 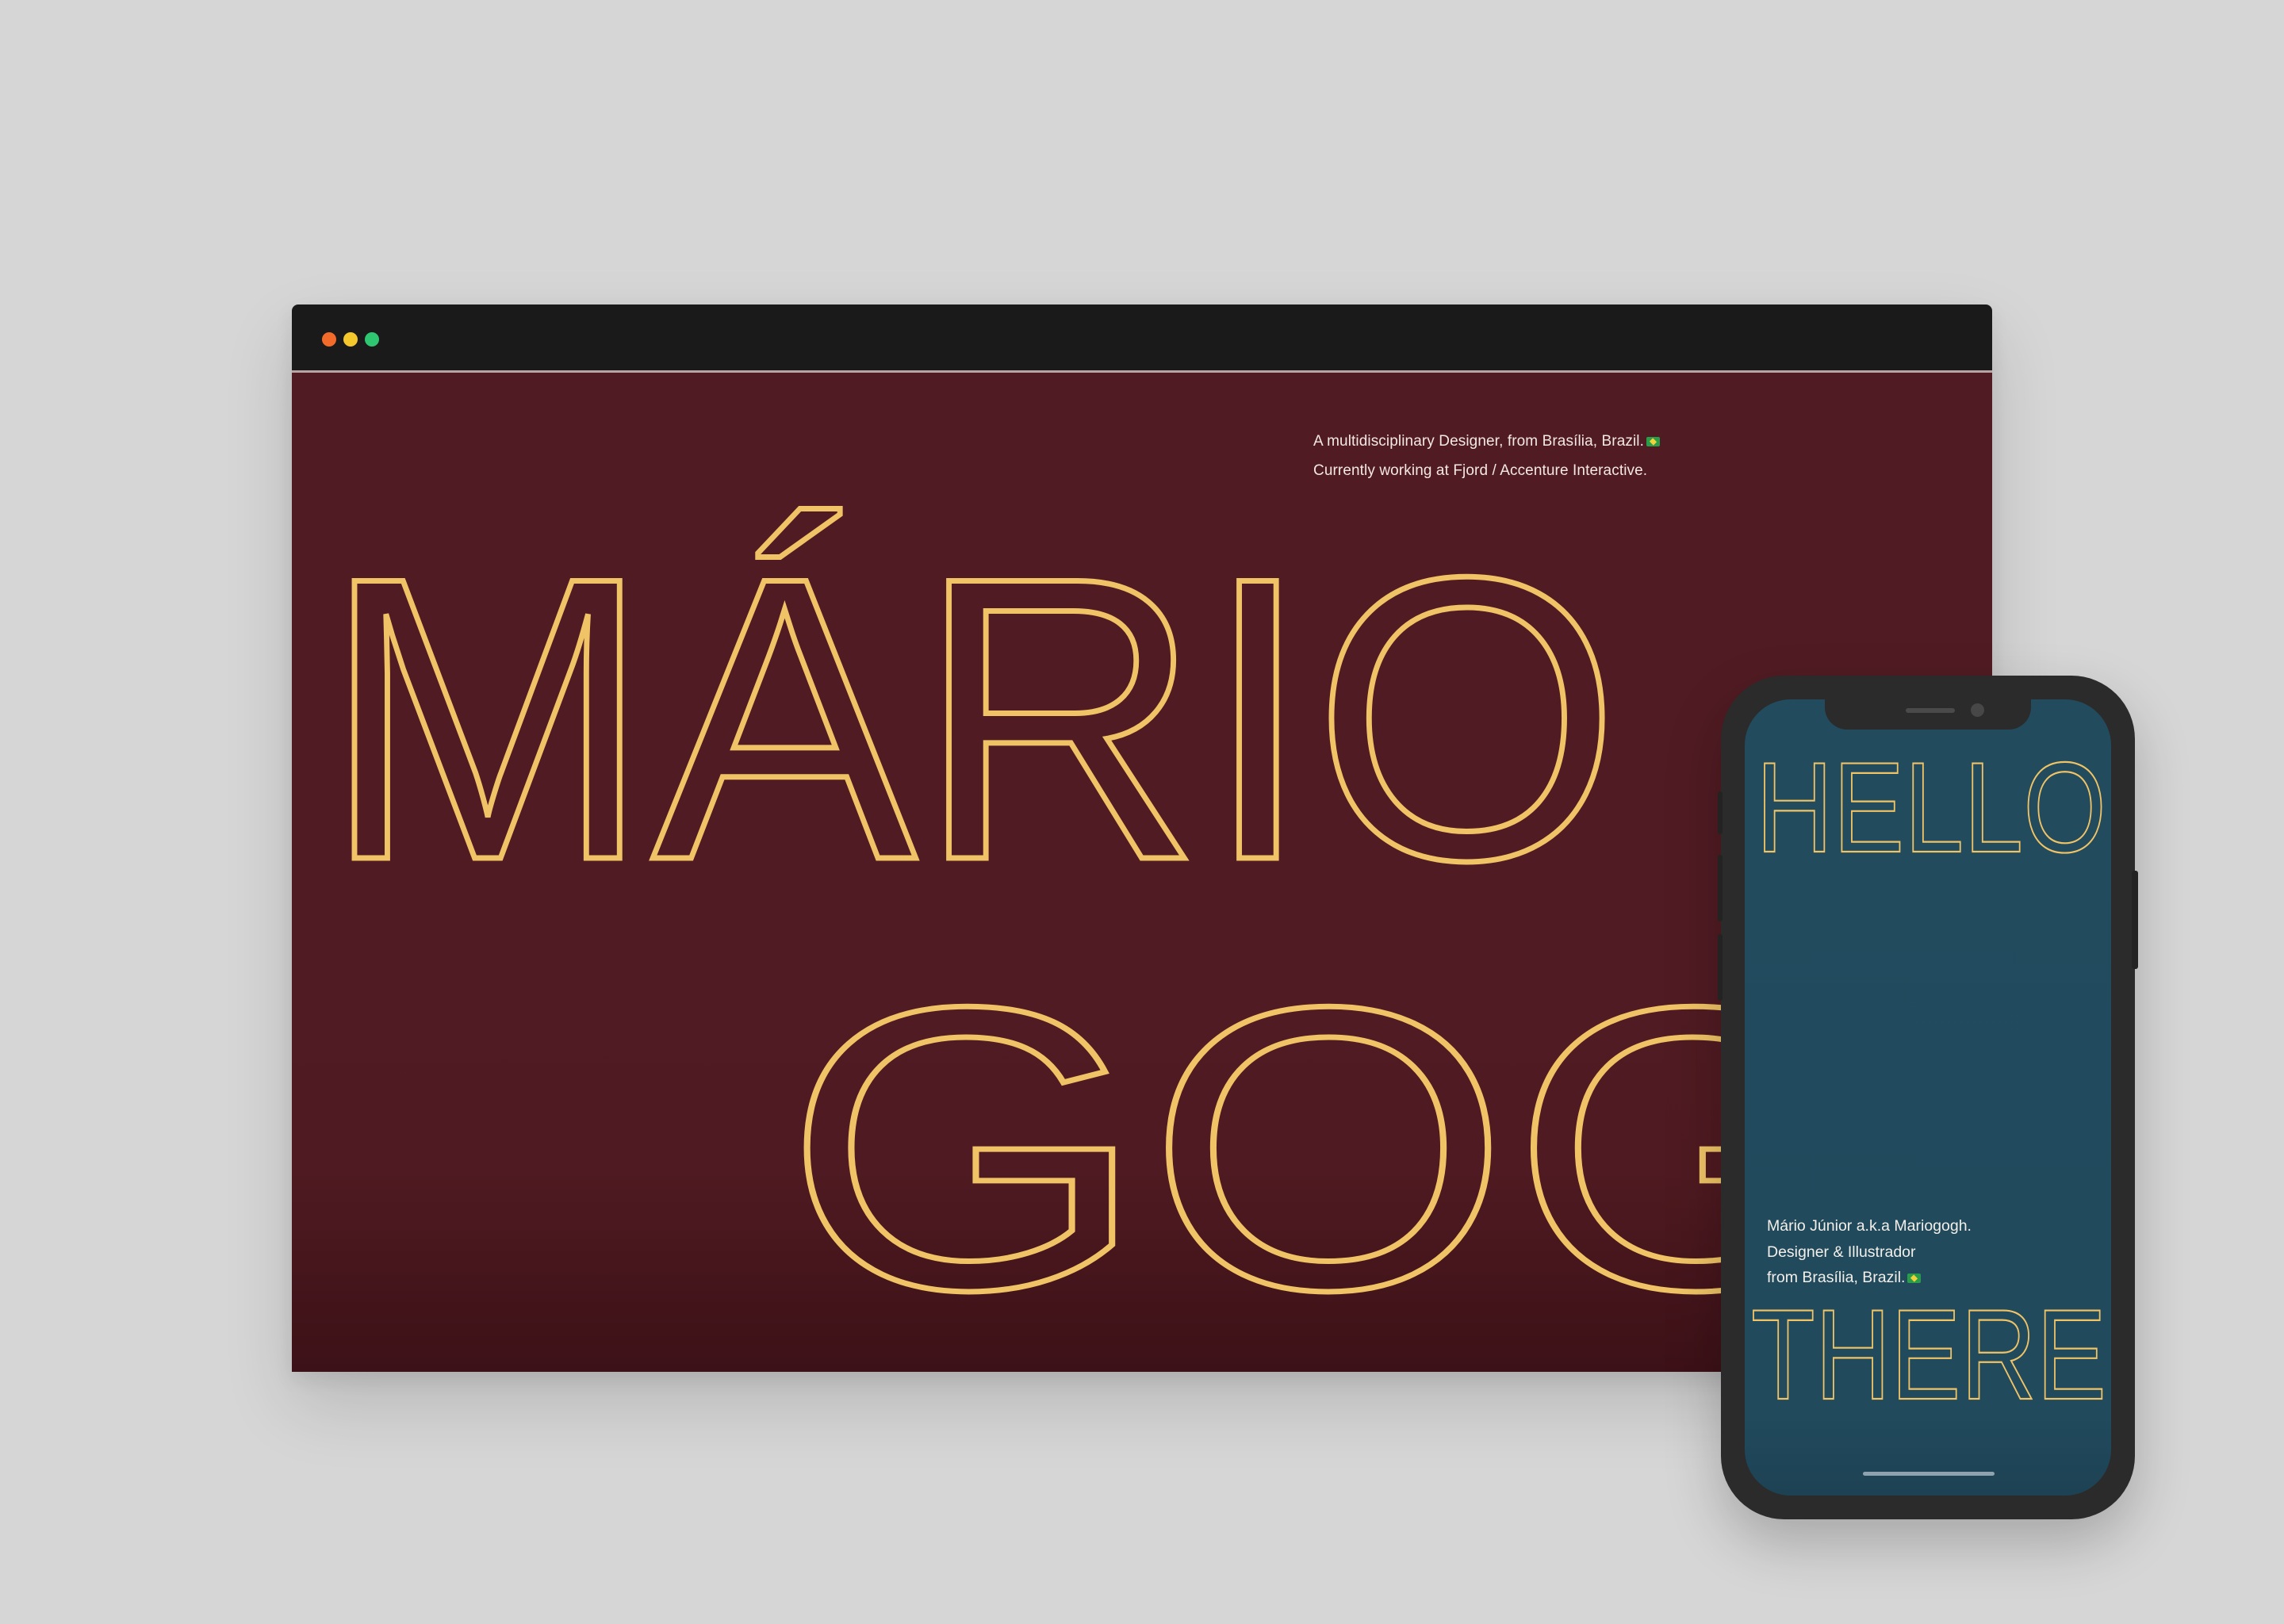 I want to click on phone-mute-switch, so click(x=1720, y=812).